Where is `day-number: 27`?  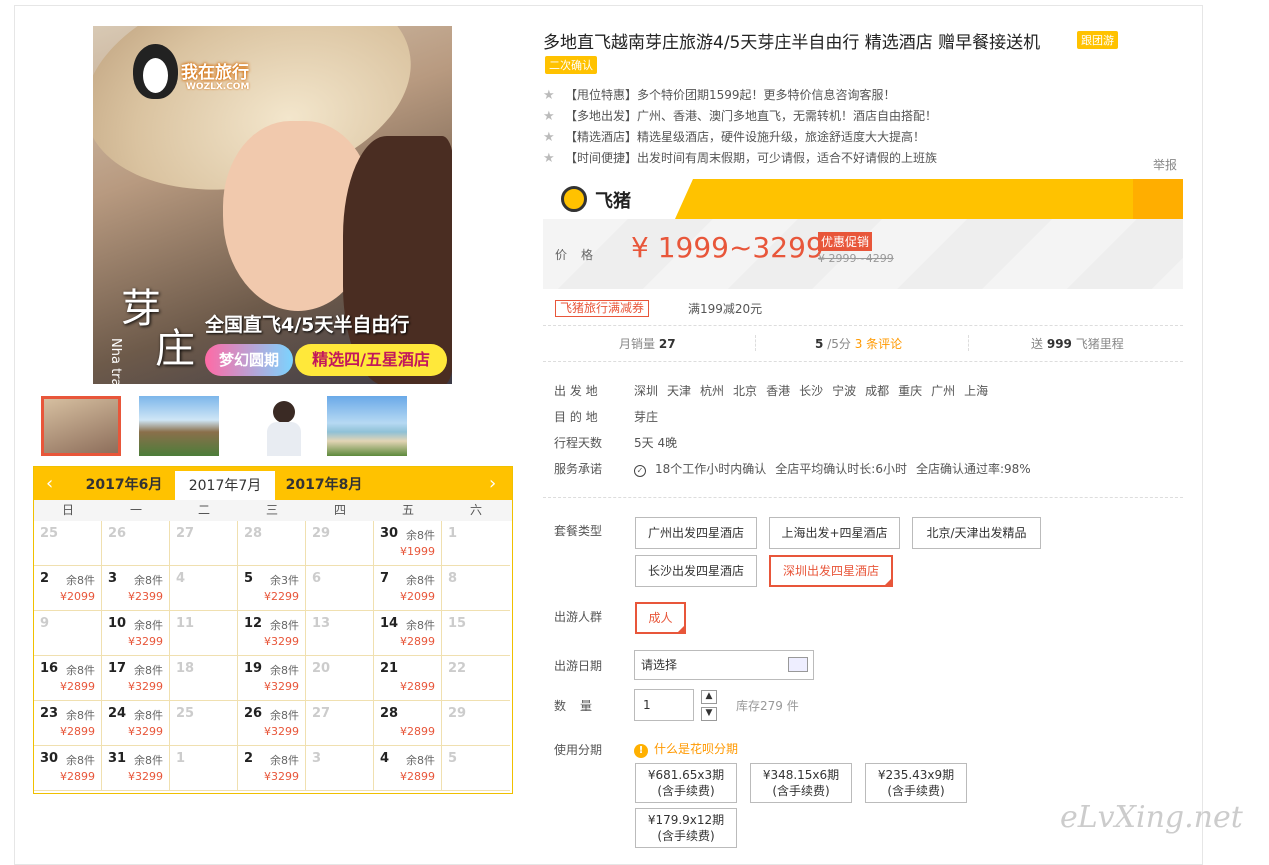
day-number: 27 is located at coordinates (185, 533).